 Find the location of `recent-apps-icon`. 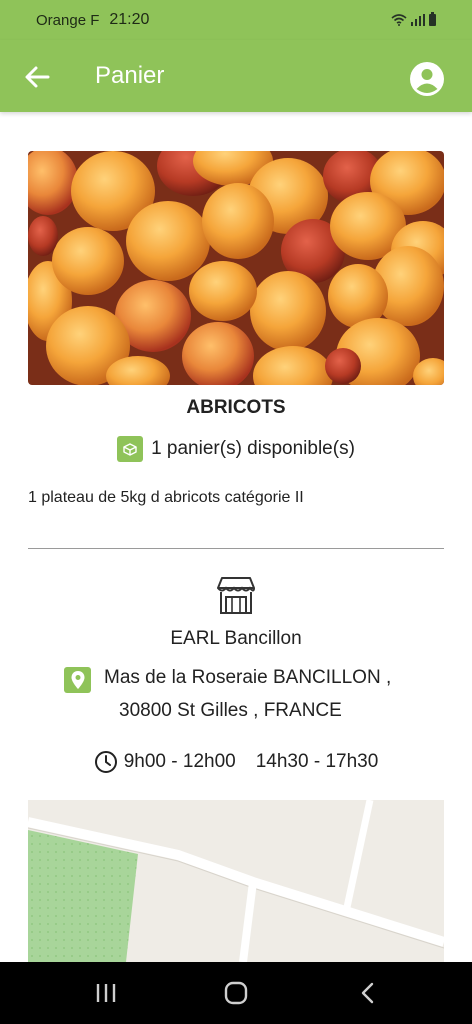

recent-apps-icon is located at coordinates (106, 993).